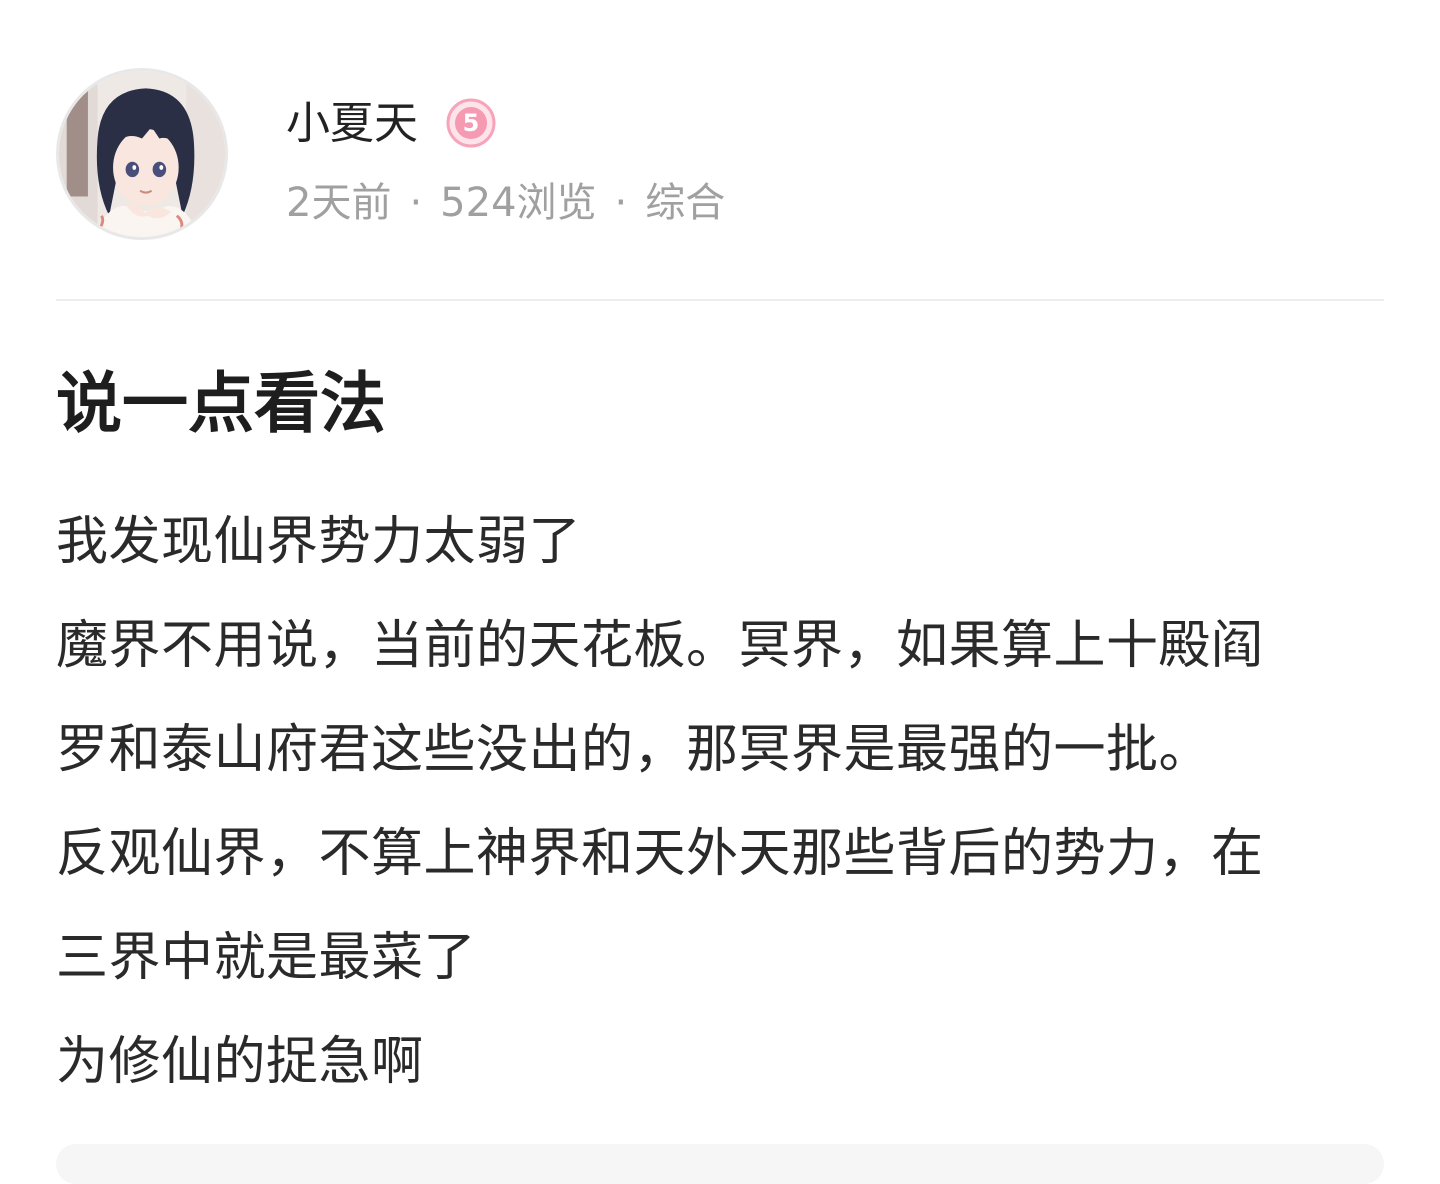  Describe the element at coordinates (685, 203) in the screenshot. I see `post-category: 综合` at that location.